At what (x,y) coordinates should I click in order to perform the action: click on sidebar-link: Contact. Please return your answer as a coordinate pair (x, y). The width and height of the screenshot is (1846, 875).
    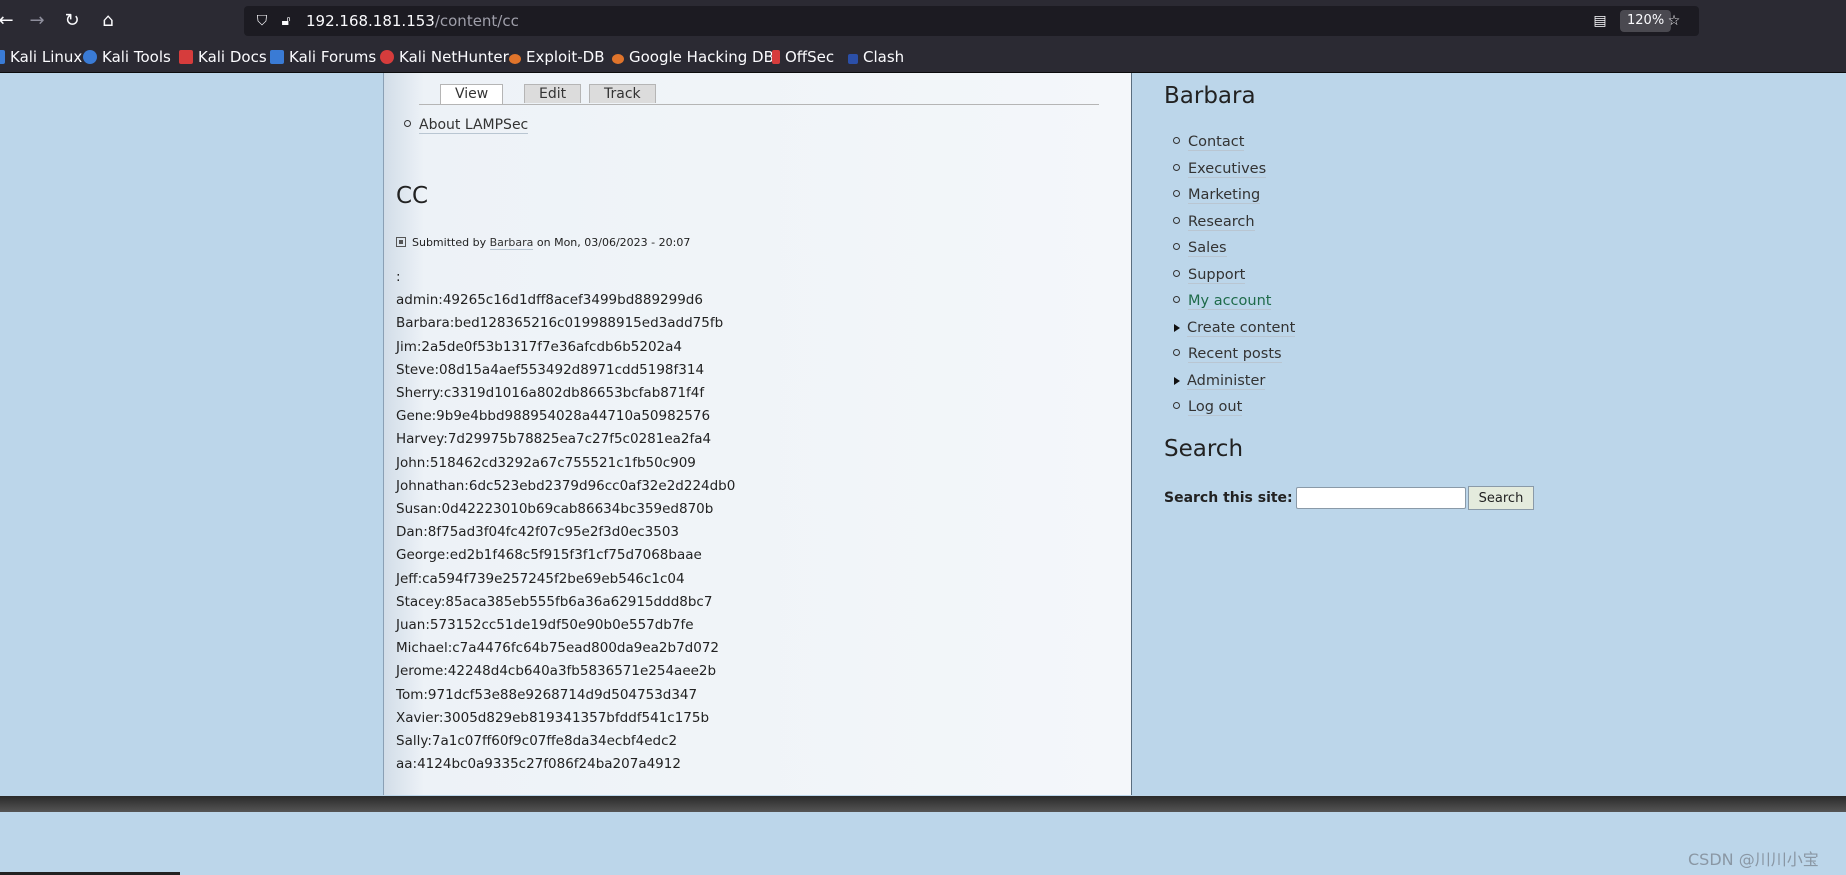
    Looking at the image, I should click on (1216, 142).